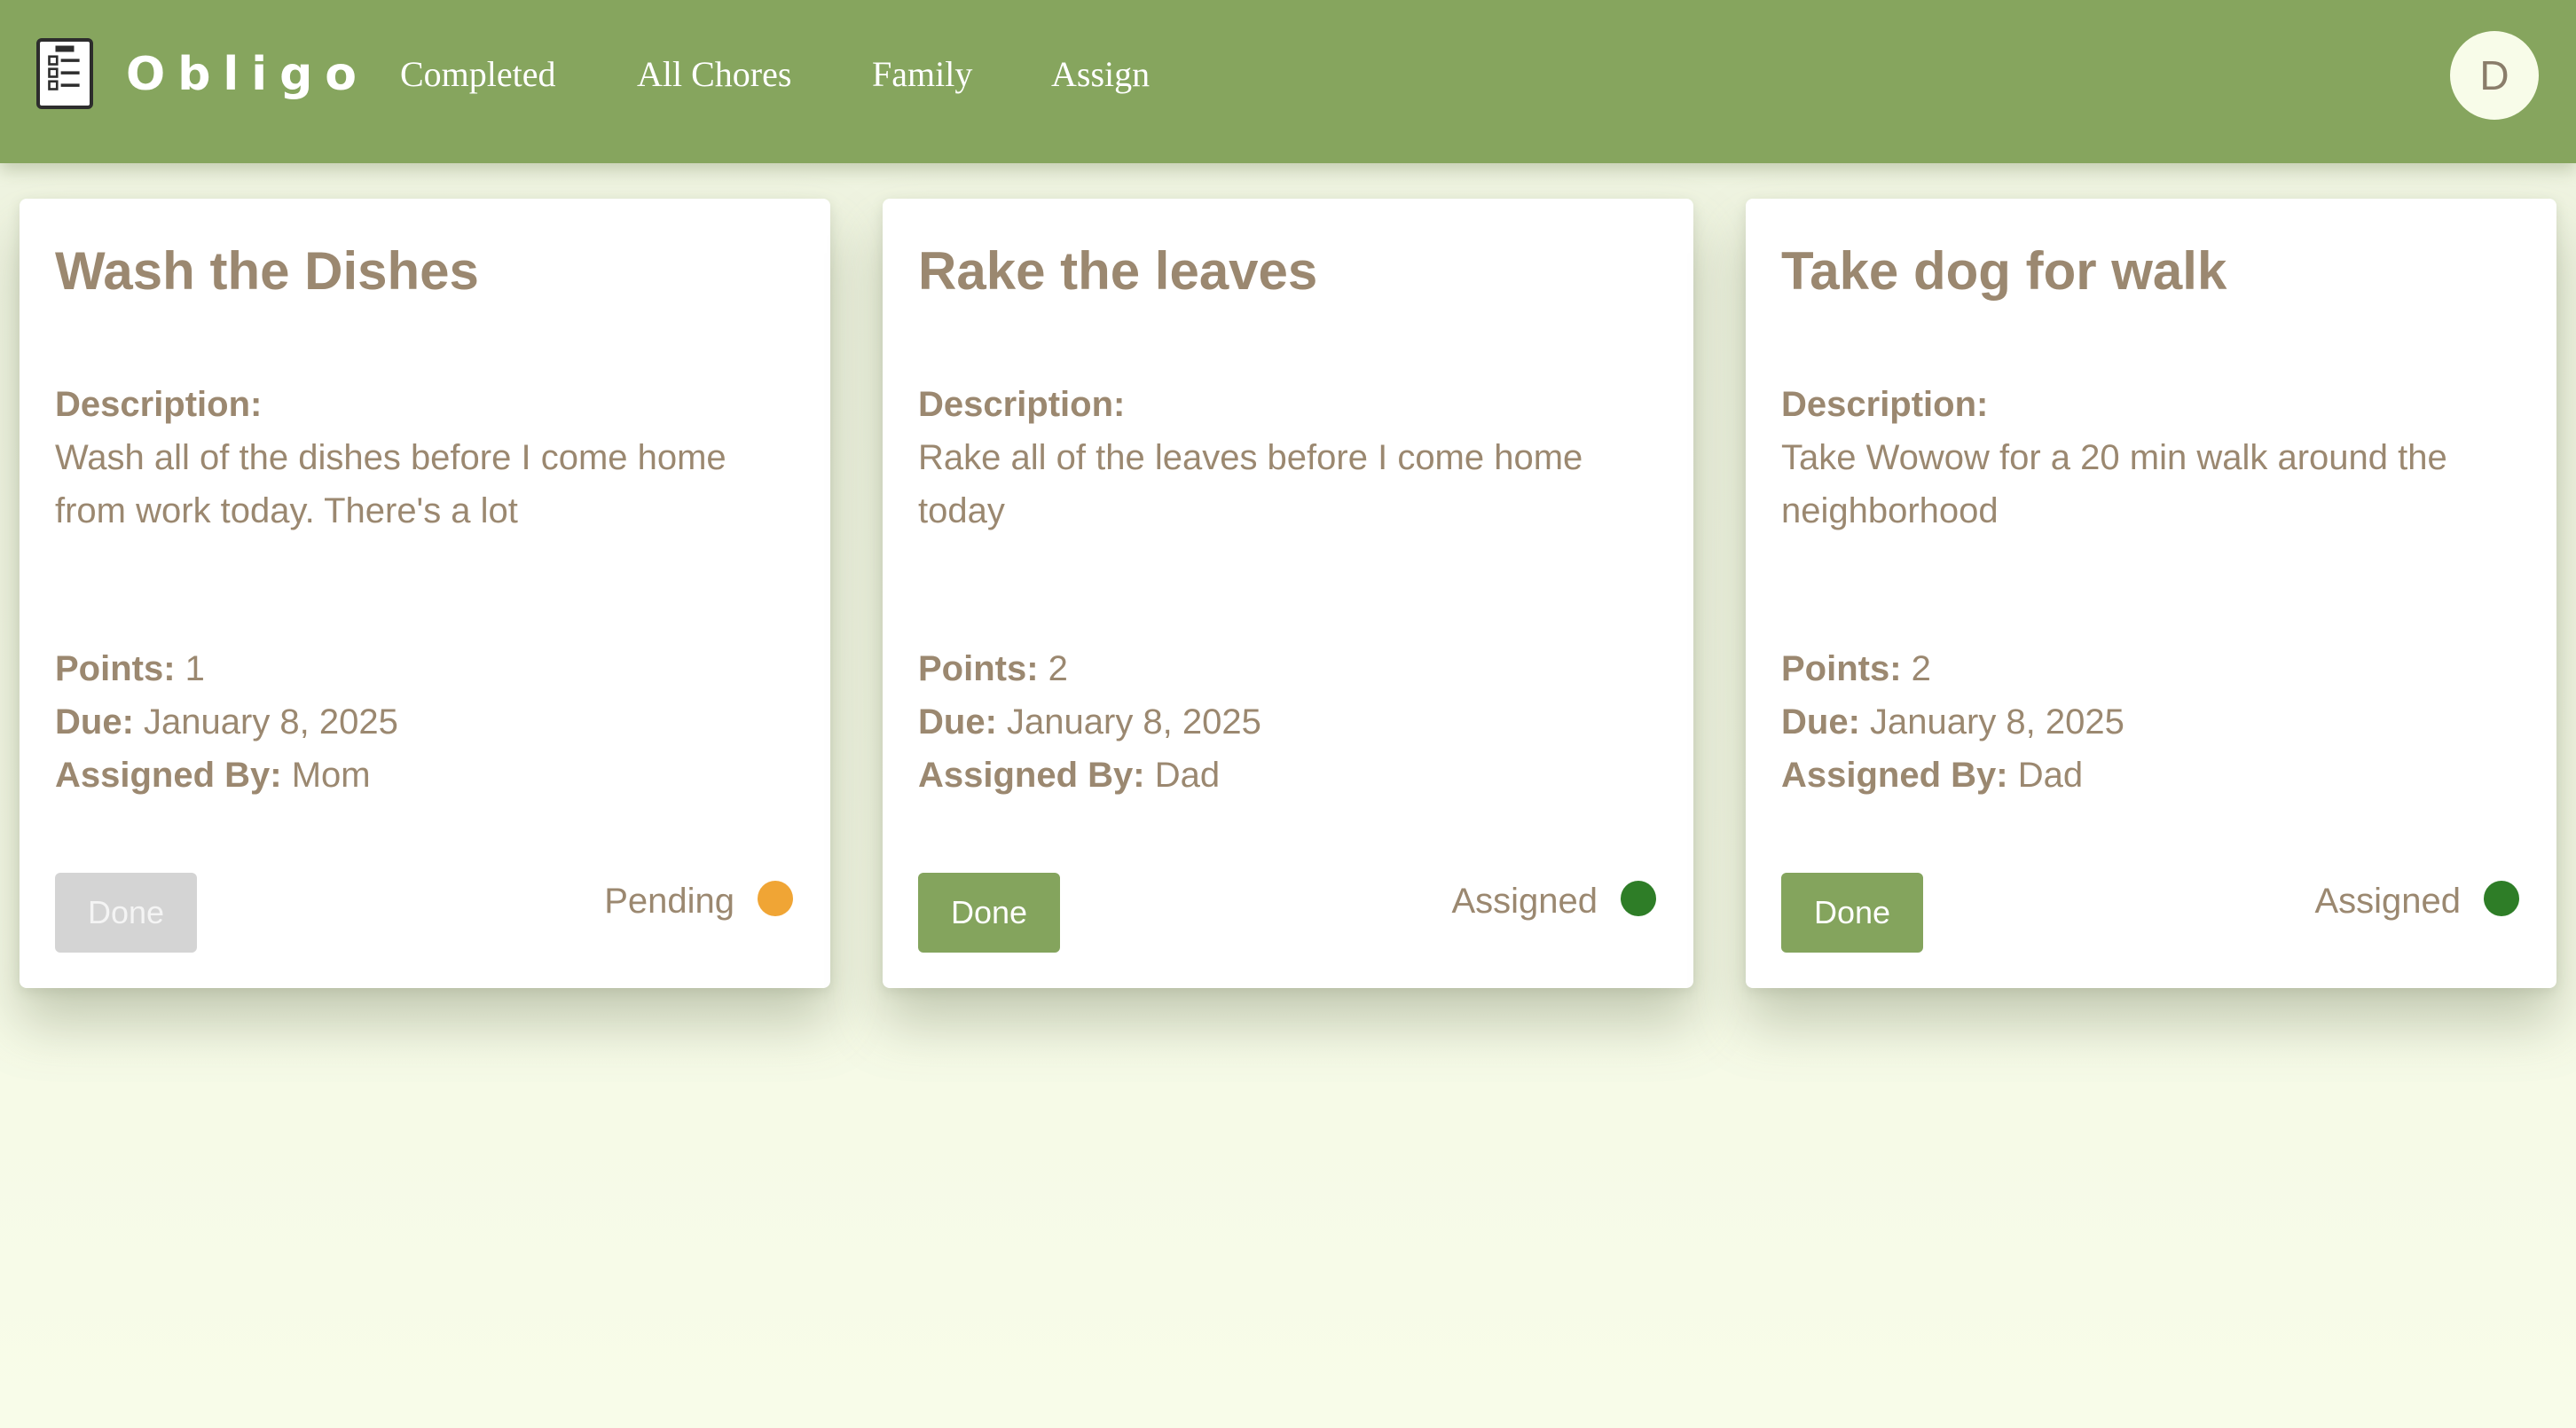 Image resolution: width=2576 pixels, height=1428 pixels. What do you see at coordinates (331, 775) in the screenshot?
I see `assigned-by-value: Mom` at bounding box center [331, 775].